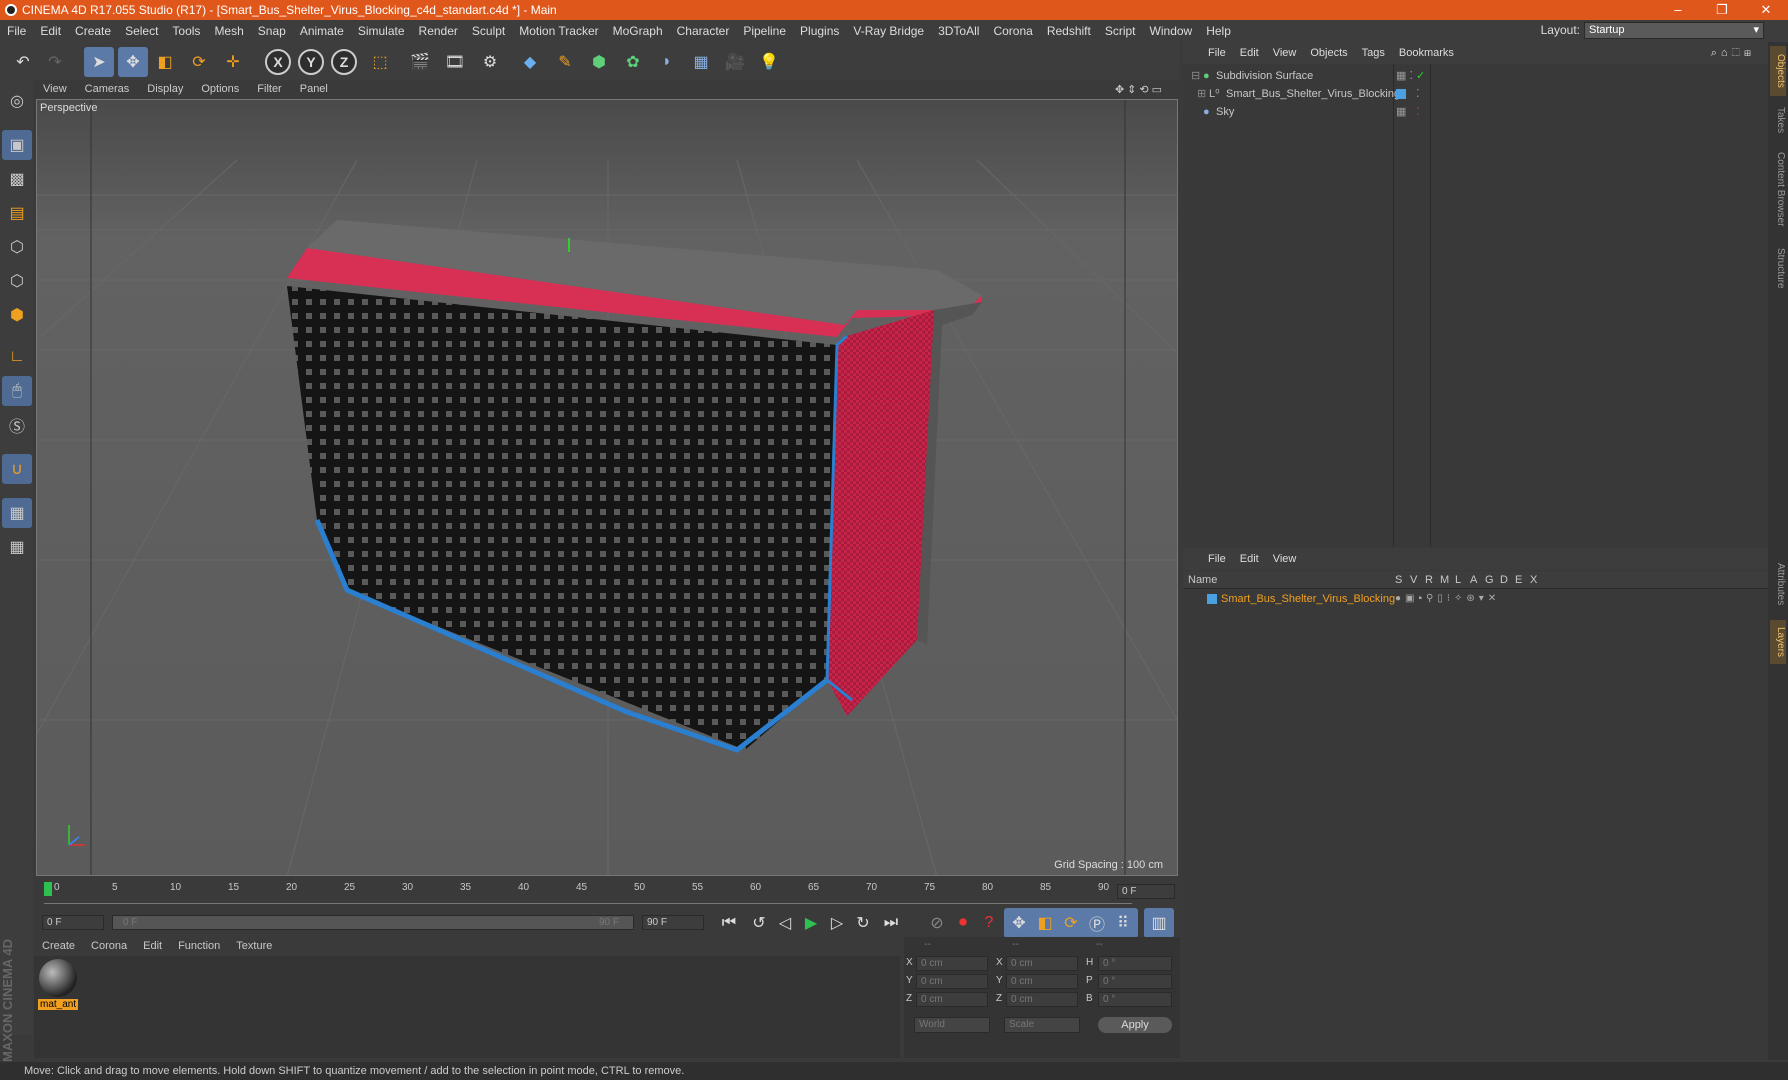 The height and width of the screenshot is (1080, 1788). Describe the element at coordinates (1217, 559) in the screenshot. I see `lm-menu-file: File` at that location.